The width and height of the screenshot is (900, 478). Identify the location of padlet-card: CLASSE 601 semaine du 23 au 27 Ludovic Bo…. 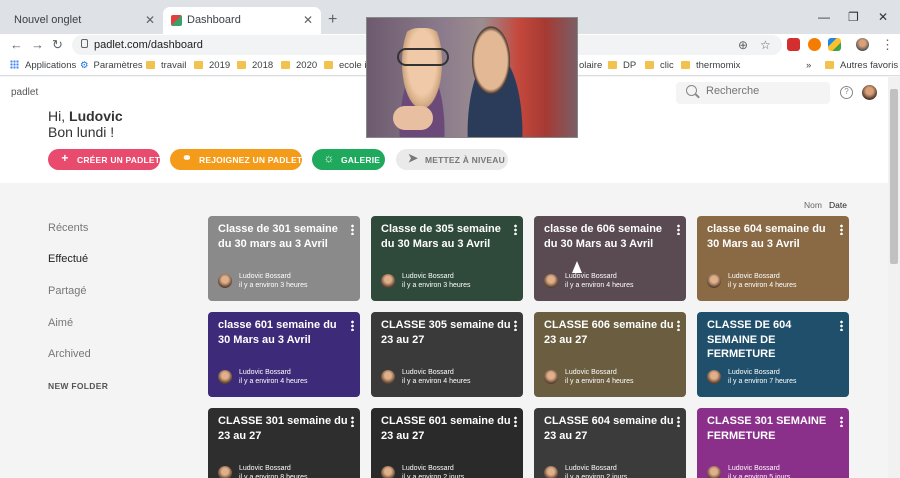
(447, 443).